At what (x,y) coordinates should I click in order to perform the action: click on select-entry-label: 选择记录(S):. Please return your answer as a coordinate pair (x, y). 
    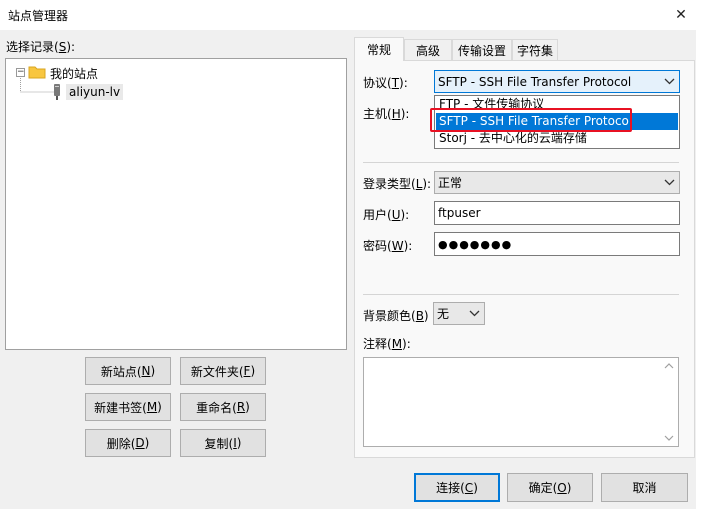
    Looking at the image, I should click on (41, 47).